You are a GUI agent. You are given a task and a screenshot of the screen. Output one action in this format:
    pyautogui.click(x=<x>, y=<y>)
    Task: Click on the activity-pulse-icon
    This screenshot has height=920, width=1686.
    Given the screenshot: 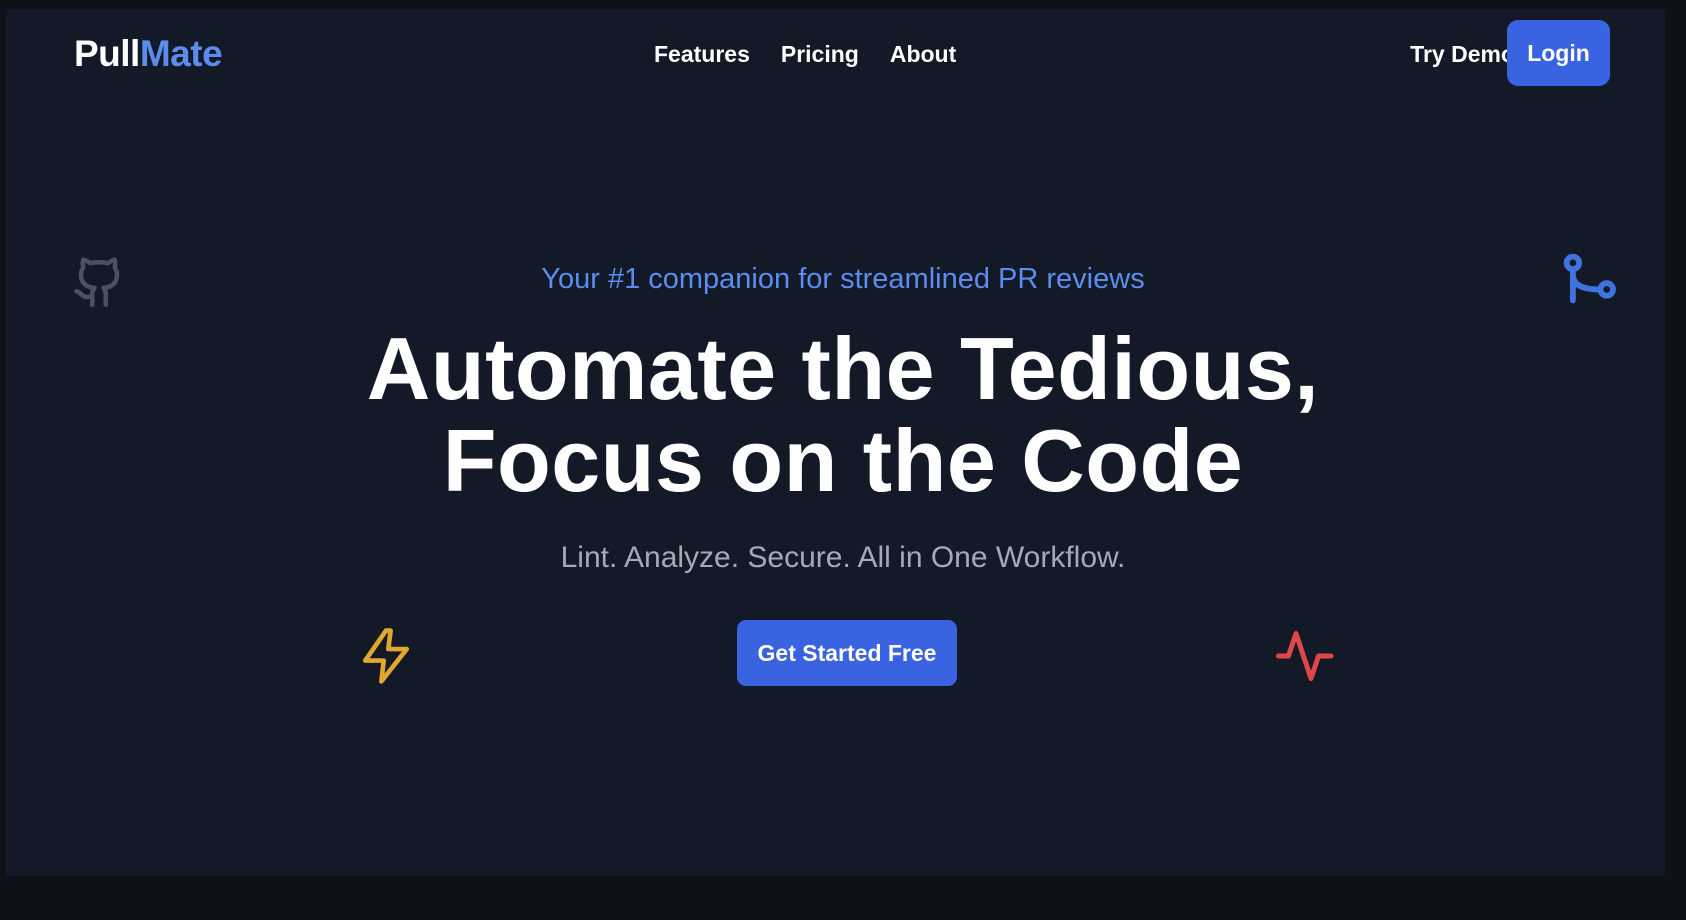 What is the action you would take?
    pyautogui.click(x=1305, y=656)
    